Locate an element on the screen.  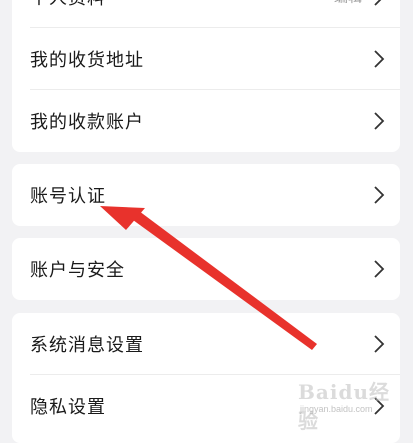
menu-item-label: 个人资料 is located at coordinates (68, 5).